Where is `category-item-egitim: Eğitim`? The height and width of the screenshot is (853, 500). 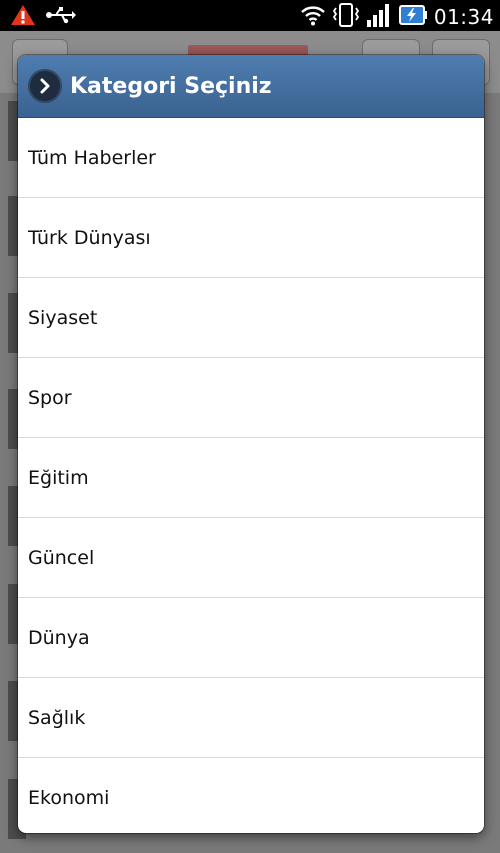
category-item-egitim: Eğitim is located at coordinates (251, 478).